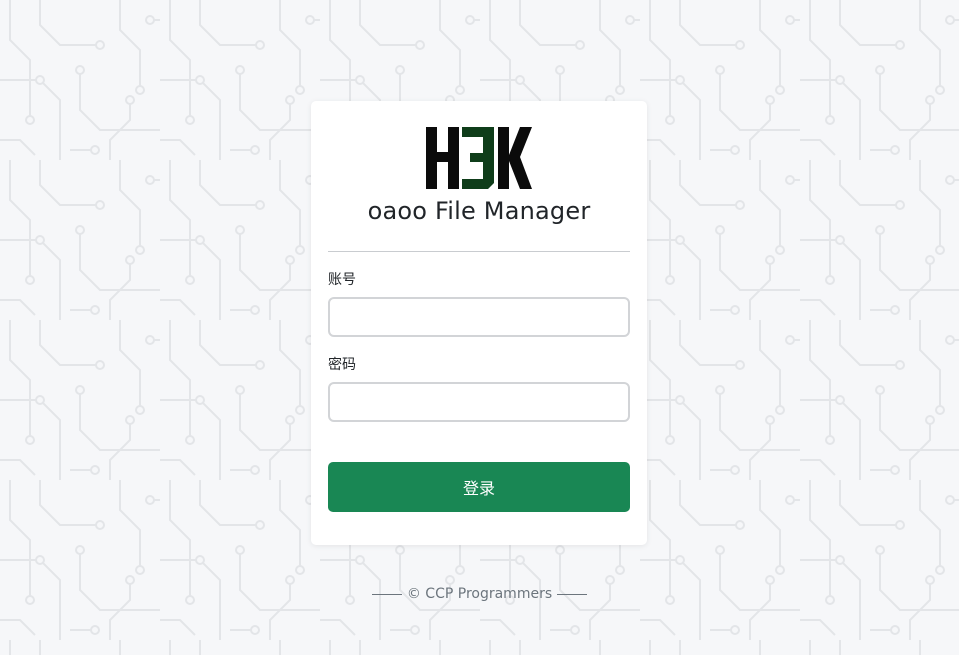  Describe the element at coordinates (479, 487) in the screenshot. I see `login-button: 登录` at that location.